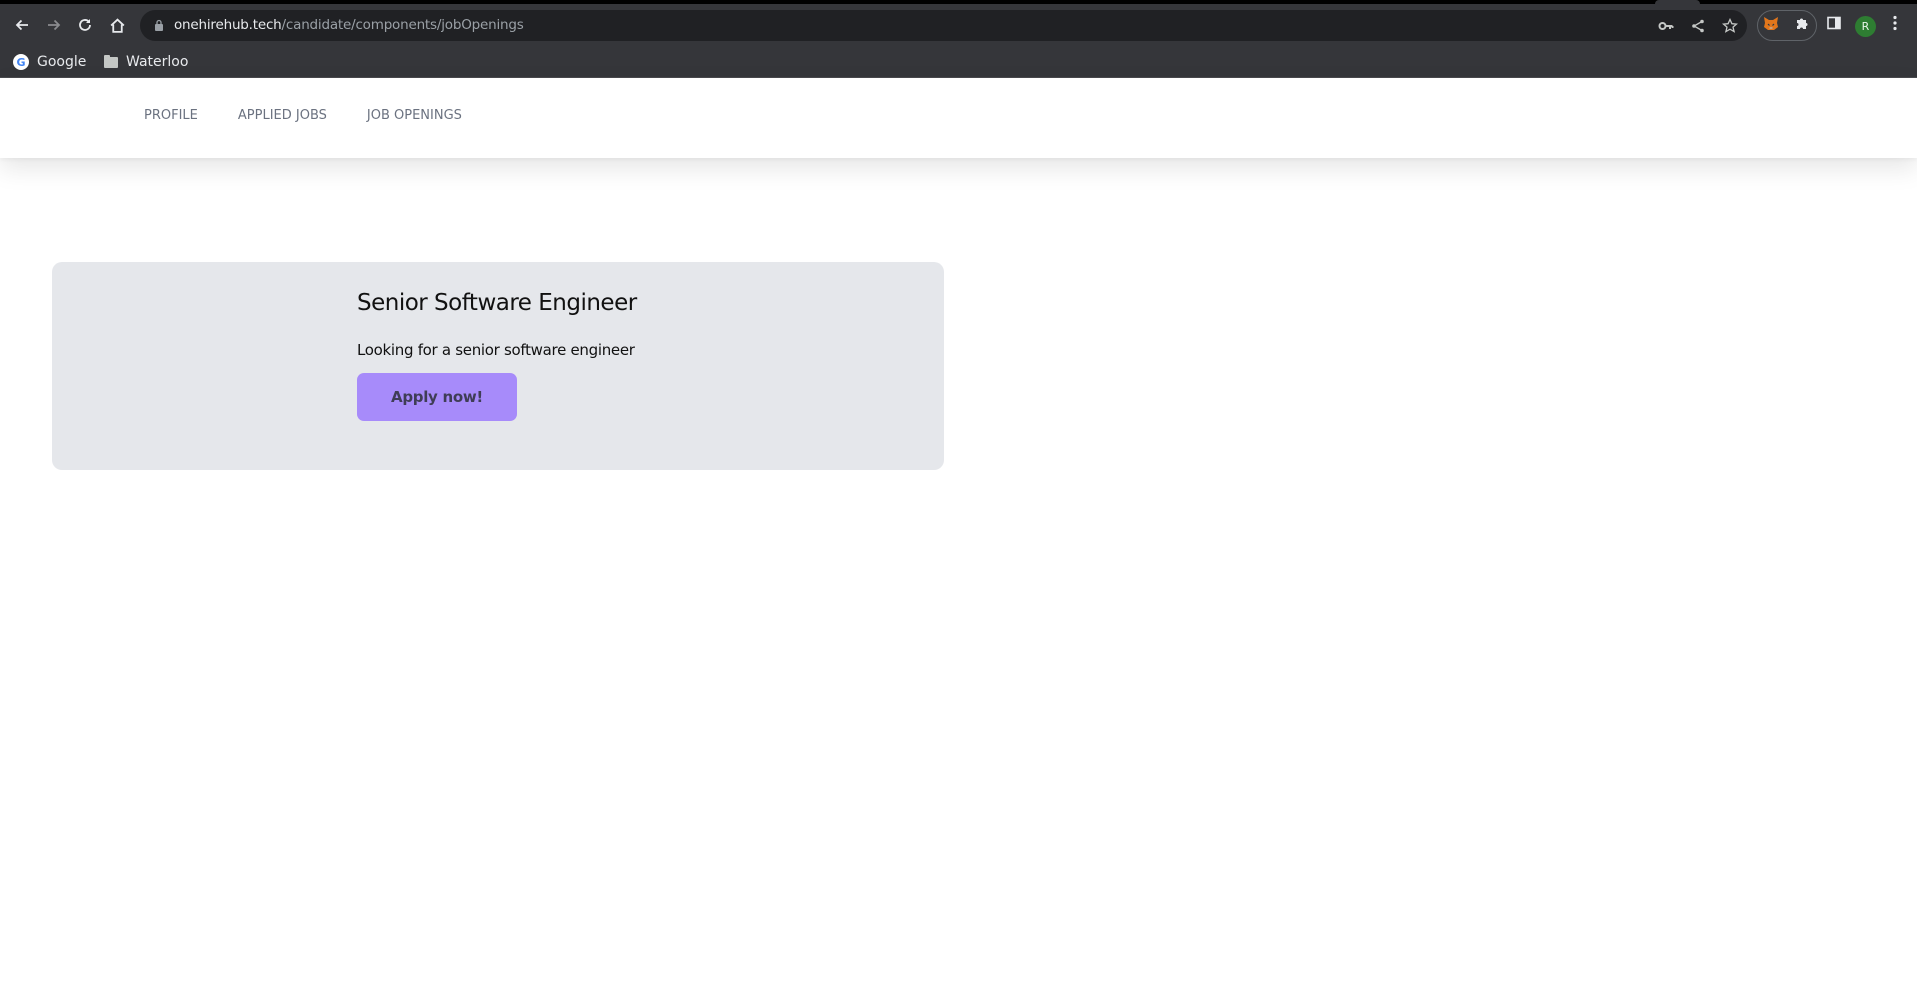 Image resolution: width=1917 pixels, height=998 pixels. What do you see at coordinates (159, 25) in the screenshot?
I see `lock-icon` at bounding box center [159, 25].